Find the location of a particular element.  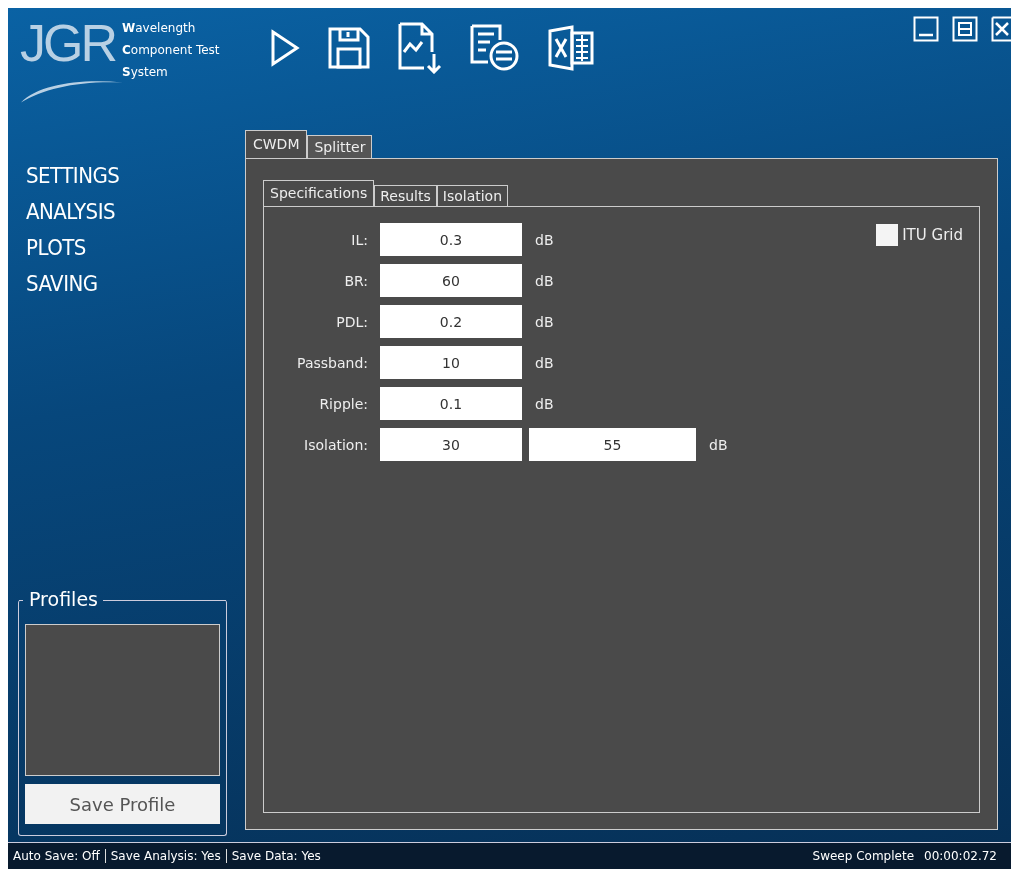

field-label: IL: is located at coordinates (359, 239).